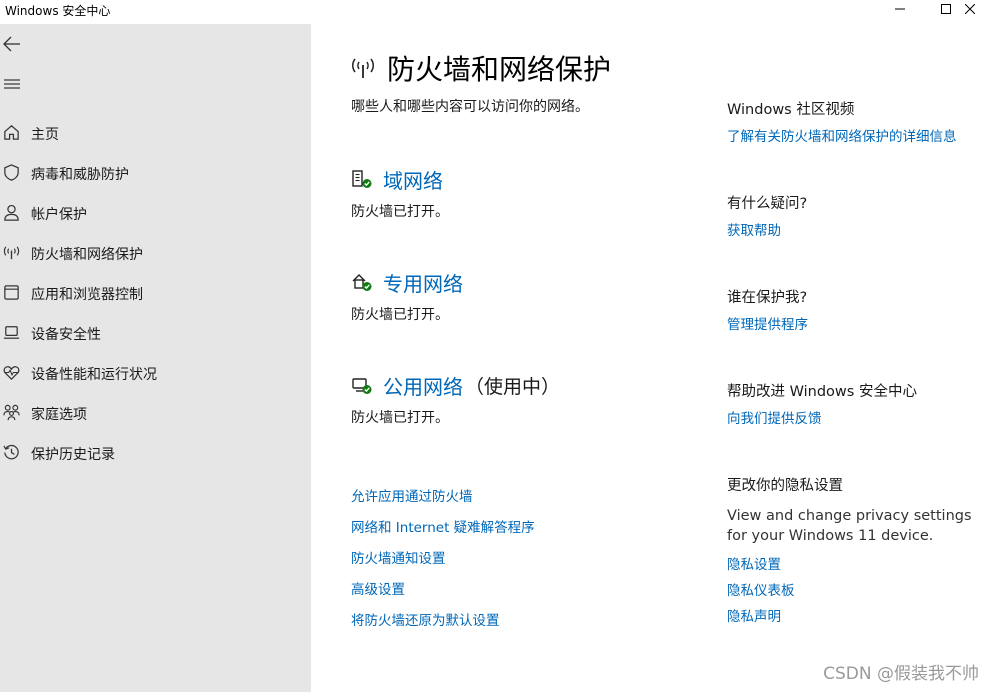 Image resolution: width=993 pixels, height=692 pixels. Describe the element at coordinates (443, 526) in the screenshot. I see `network-troubleshooter-link: 网络和 Internet 疑难解答程序` at that location.